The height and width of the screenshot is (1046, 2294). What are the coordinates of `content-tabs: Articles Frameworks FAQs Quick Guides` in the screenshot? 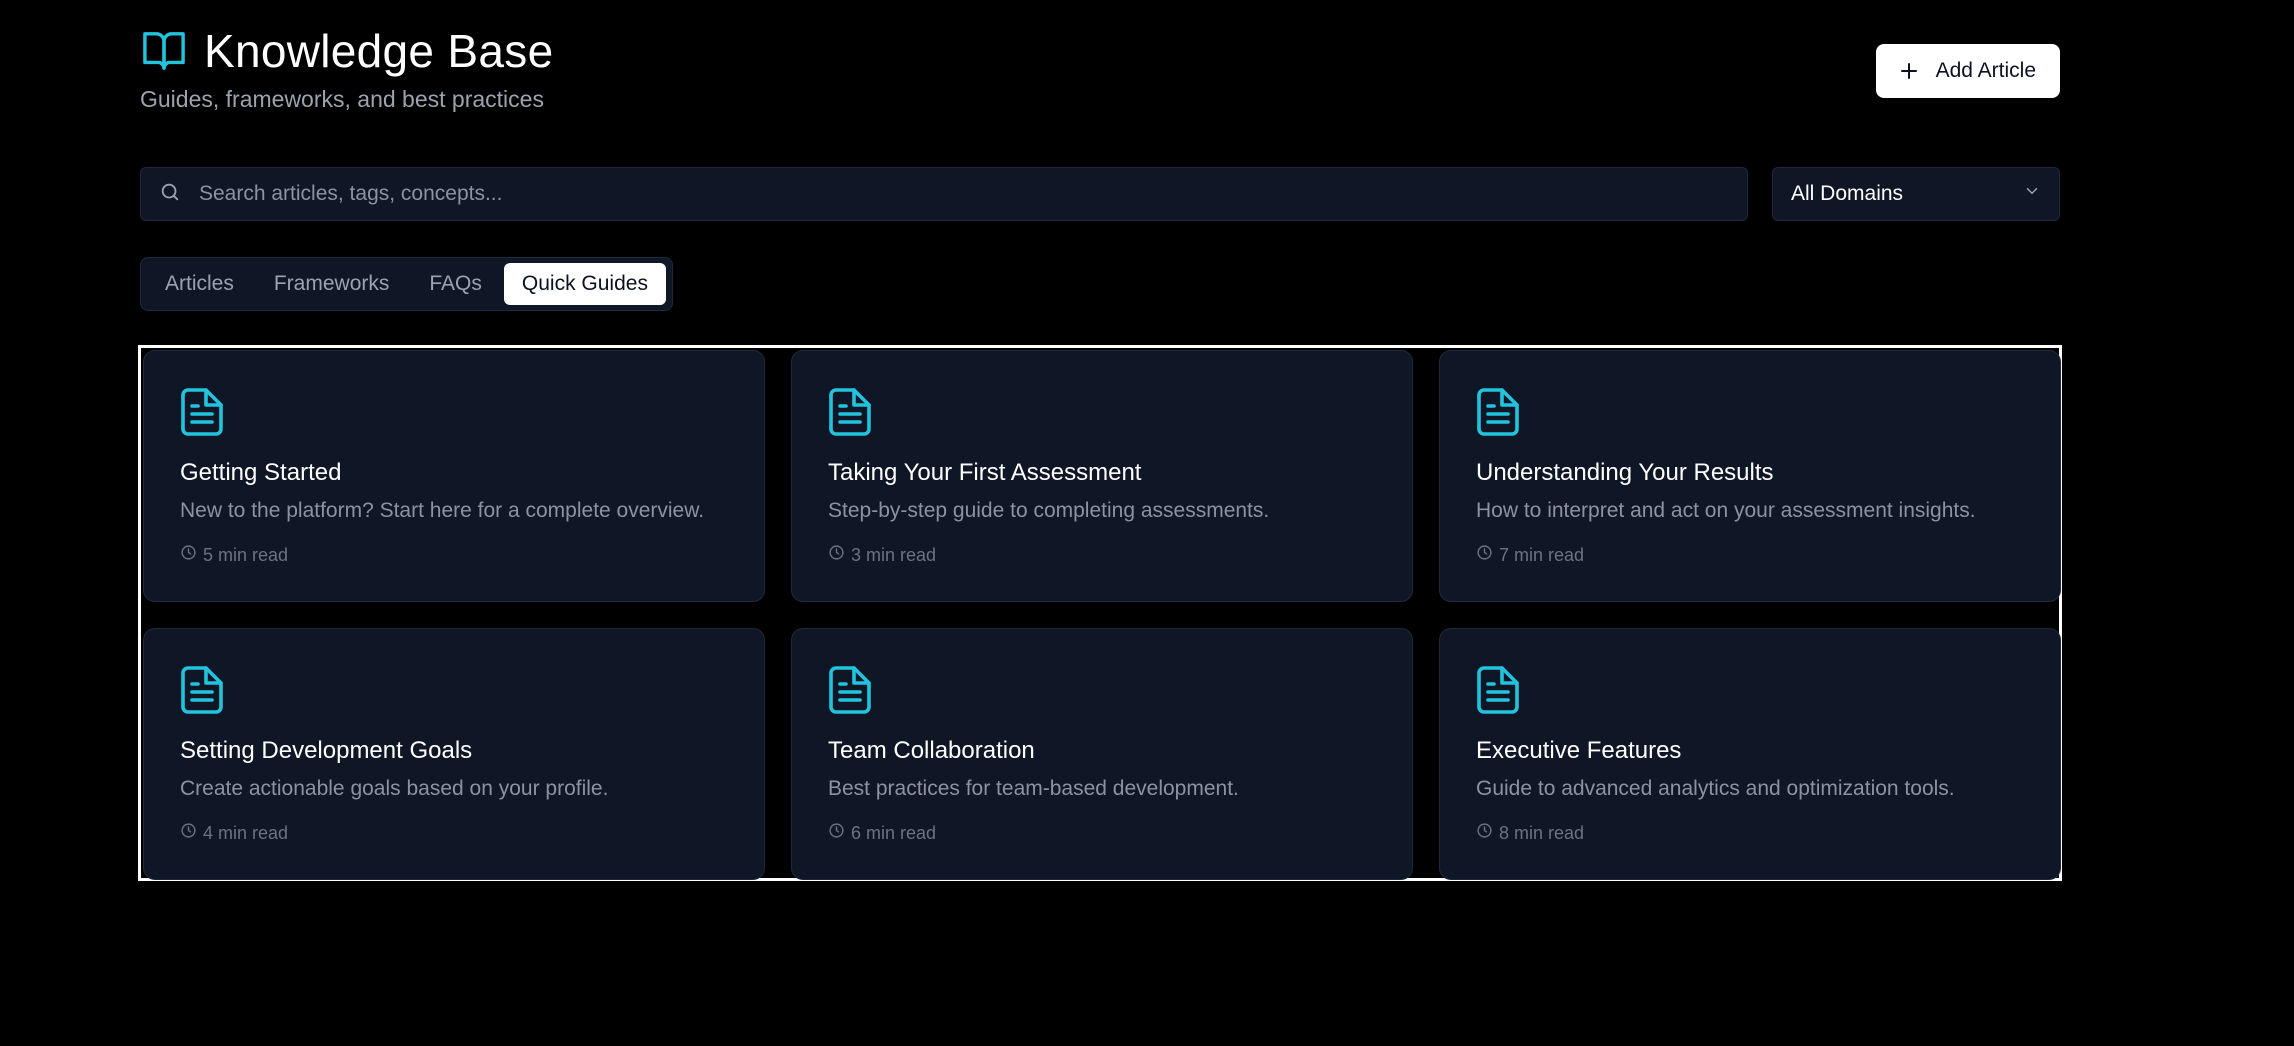 It's located at (406, 284).